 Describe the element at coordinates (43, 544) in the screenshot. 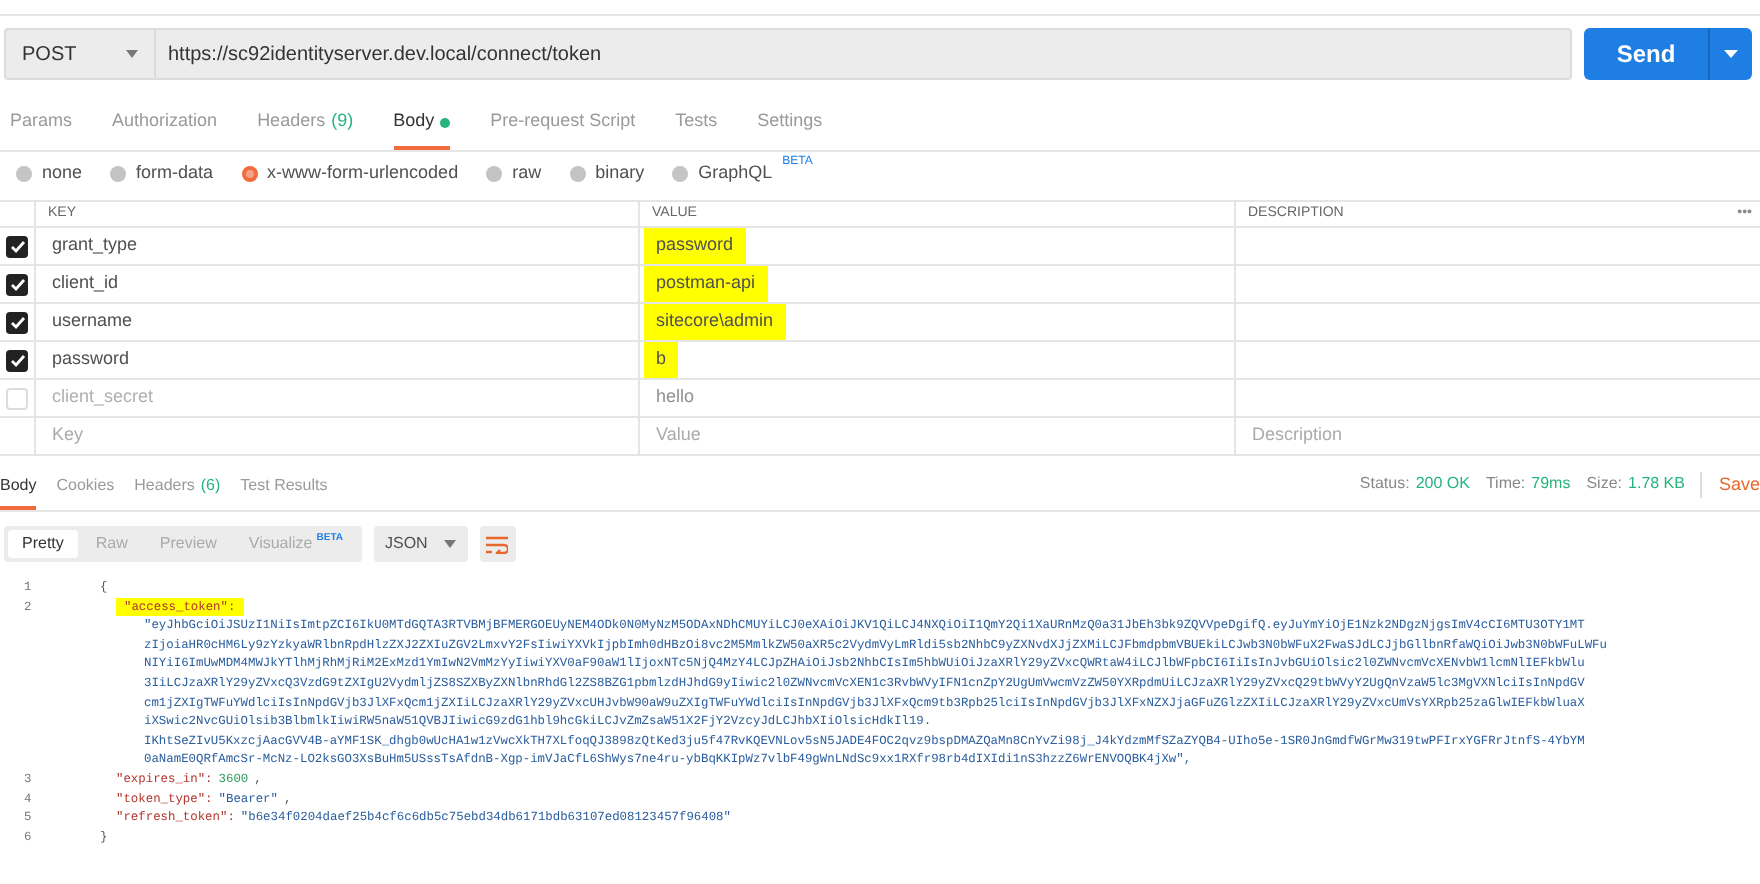

I see `view-mode-tab: Pretty` at that location.